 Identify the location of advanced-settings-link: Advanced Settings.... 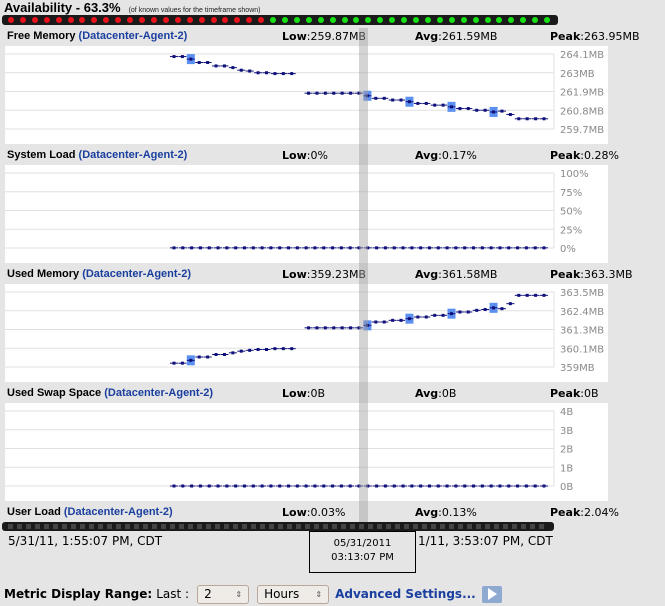
(405, 594).